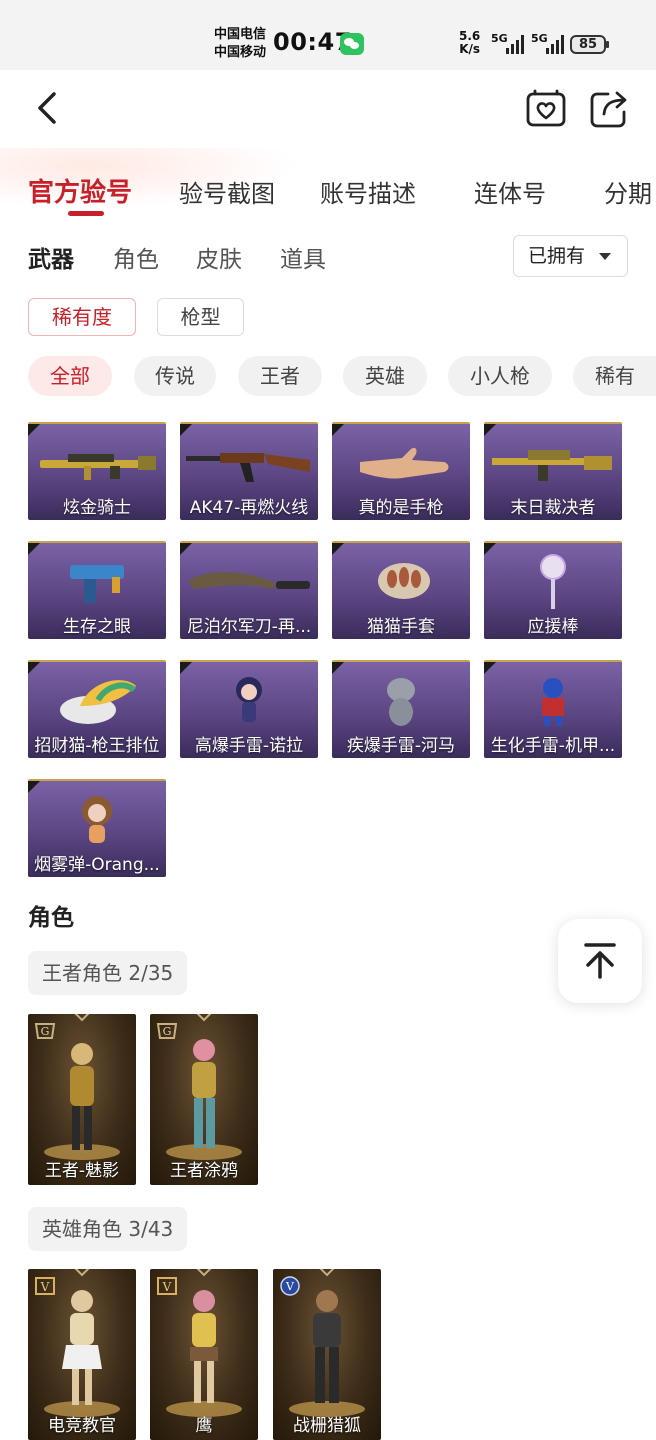 This screenshot has width=656, height=1440. Describe the element at coordinates (385, 376) in the screenshot. I see `chip-hero: 英雄` at that location.